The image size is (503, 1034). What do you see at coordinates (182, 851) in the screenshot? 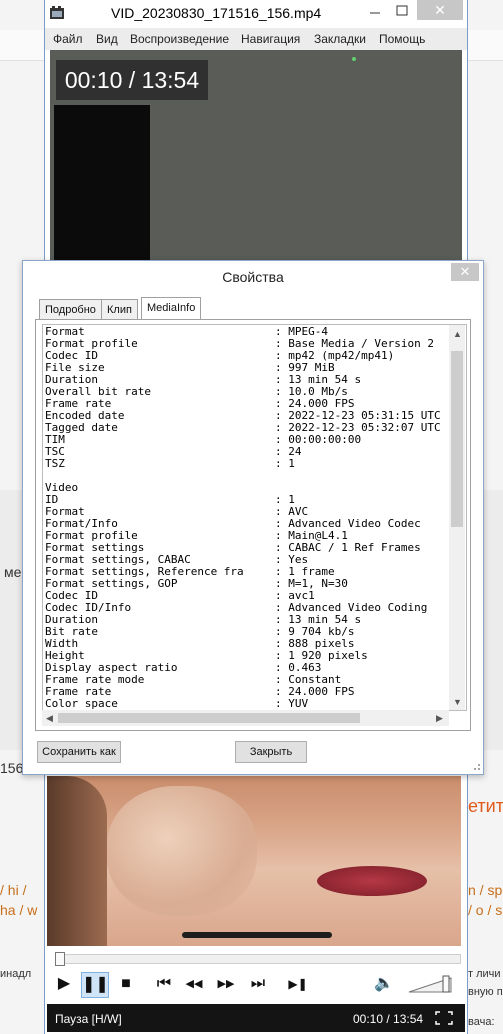
I see `video-detail` at bounding box center [182, 851].